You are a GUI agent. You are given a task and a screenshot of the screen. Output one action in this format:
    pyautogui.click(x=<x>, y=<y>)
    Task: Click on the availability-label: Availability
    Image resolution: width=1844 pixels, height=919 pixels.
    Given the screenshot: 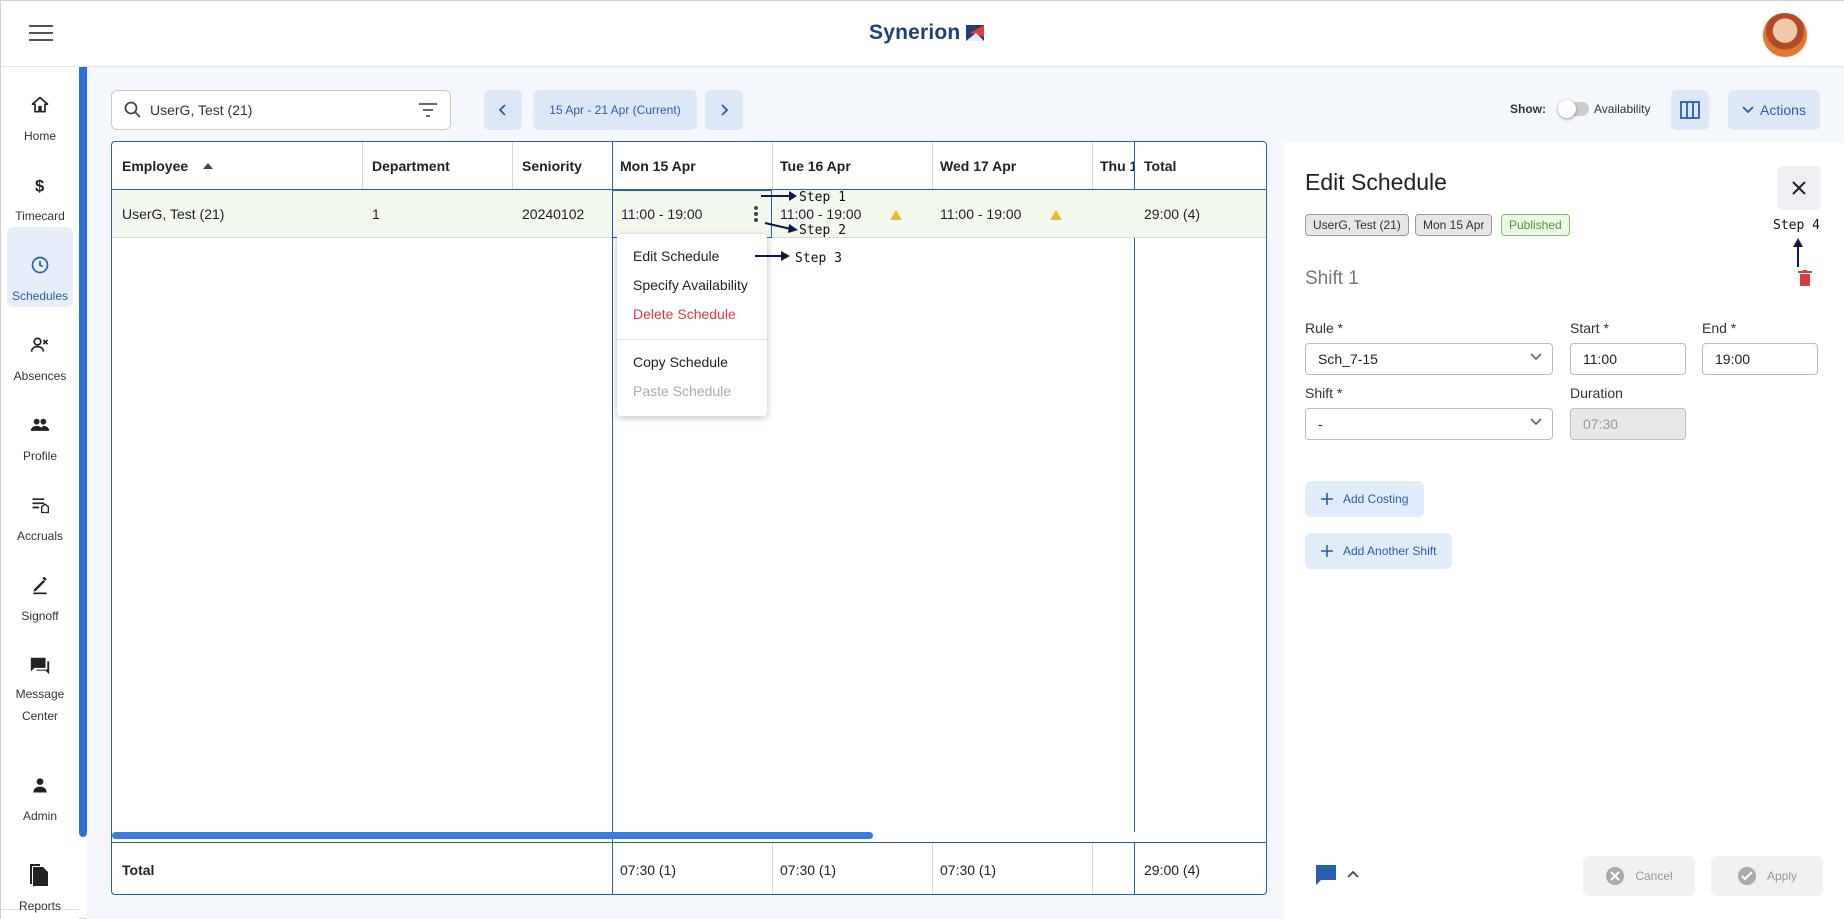 What is the action you would take?
    pyautogui.click(x=1622, y=109)
    